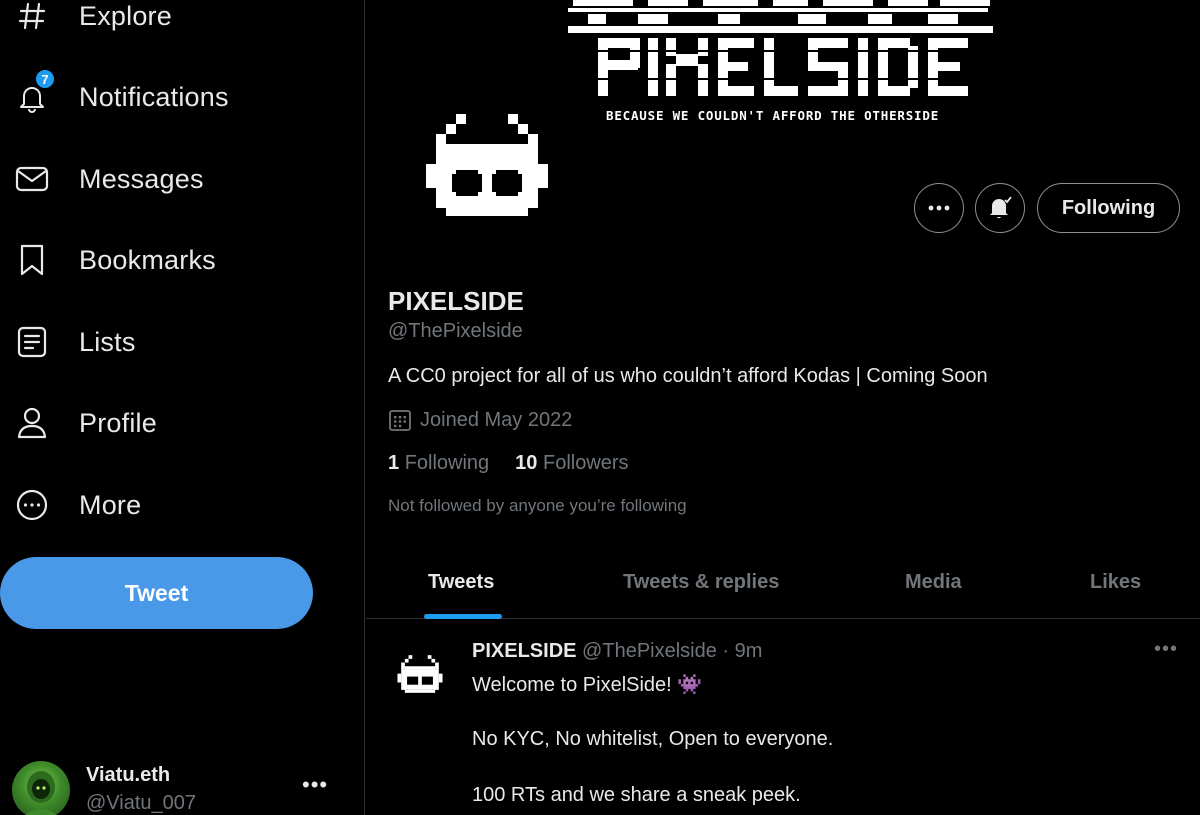 This screenshot has width=1200, height=815. Describe the element at coordinates (32, 505) in the screenshot. I see `more-circle-icon` at that location.